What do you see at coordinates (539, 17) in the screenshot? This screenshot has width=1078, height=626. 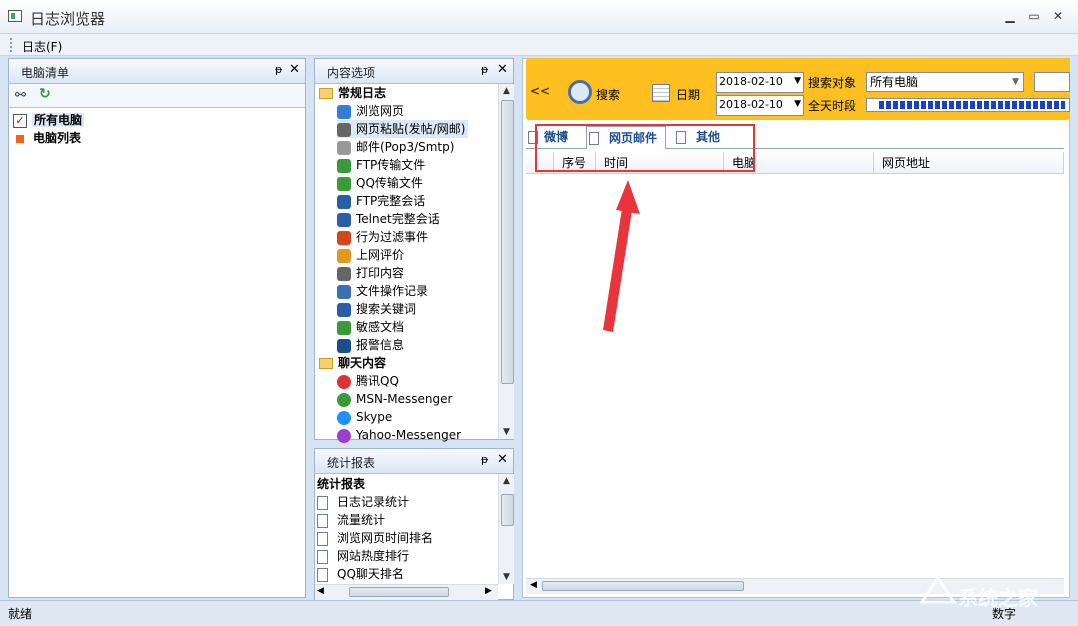 I see `title-bar: 日志浏览器 ▁ ▭ ✕` at bounding box center [539, 17].